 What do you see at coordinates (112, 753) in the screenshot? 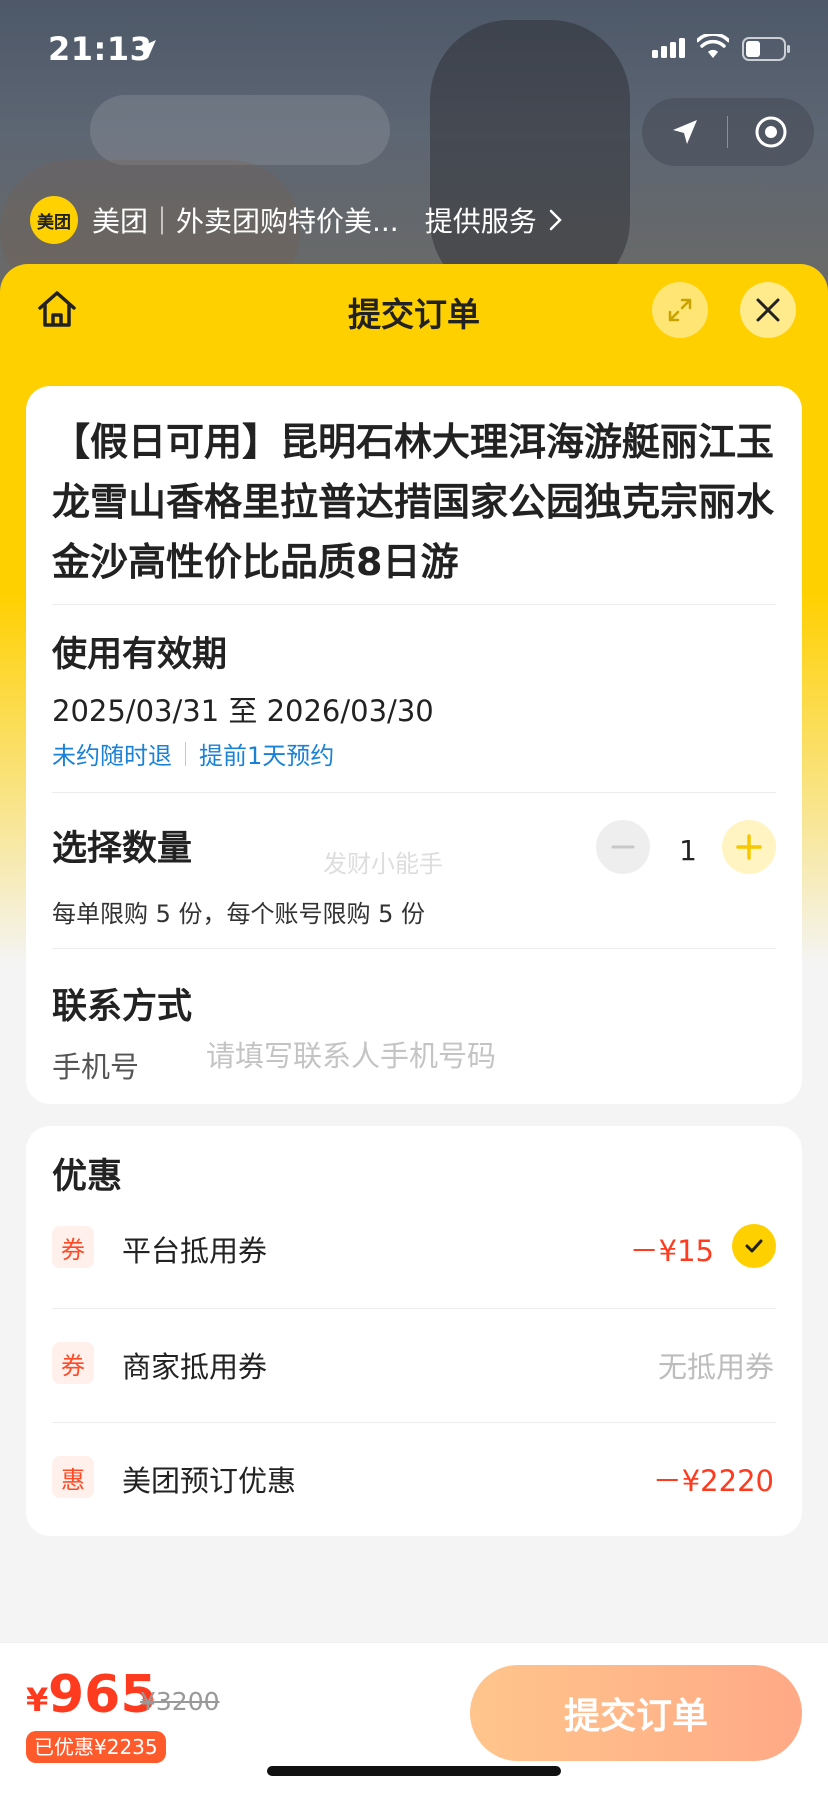
I see `tag-refund-anytime: 未约随时退` at bounding box center [112, 753].